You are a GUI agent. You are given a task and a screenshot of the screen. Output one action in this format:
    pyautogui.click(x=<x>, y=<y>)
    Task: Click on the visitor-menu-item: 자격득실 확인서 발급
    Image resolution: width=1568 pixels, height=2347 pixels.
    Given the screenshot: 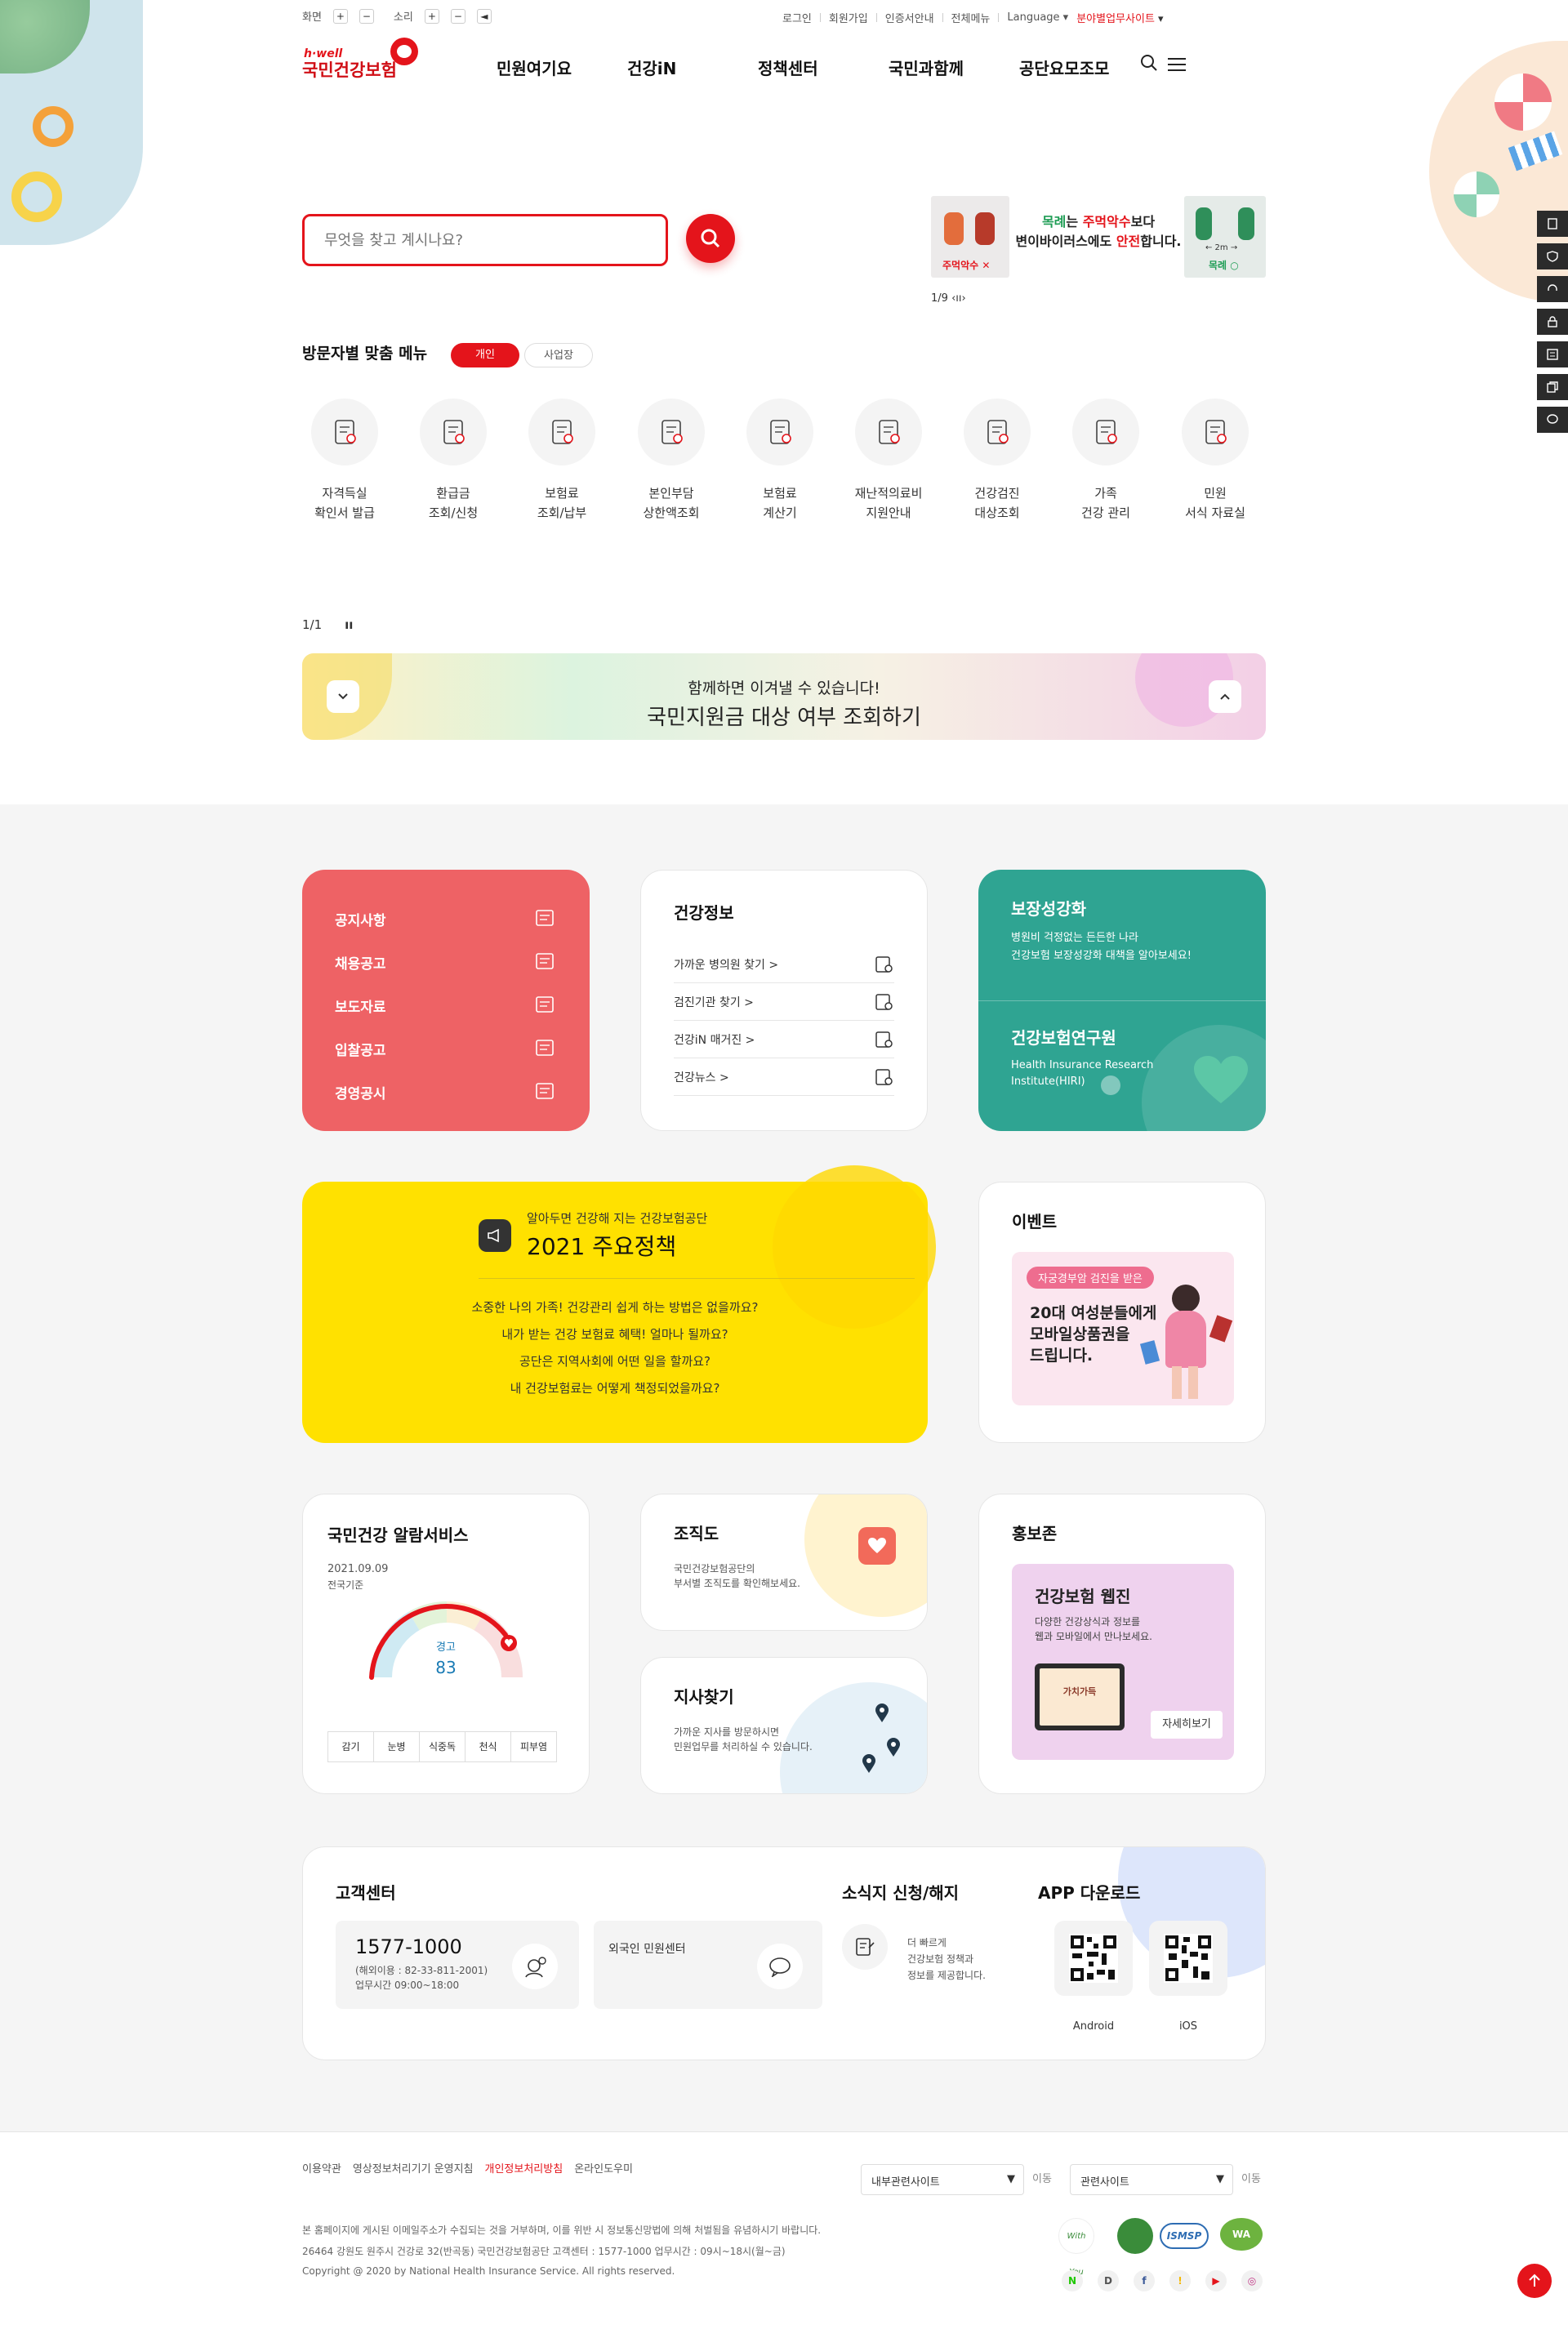 What is the action you would take?
    pyautogui.click(x=344, y=461)
    